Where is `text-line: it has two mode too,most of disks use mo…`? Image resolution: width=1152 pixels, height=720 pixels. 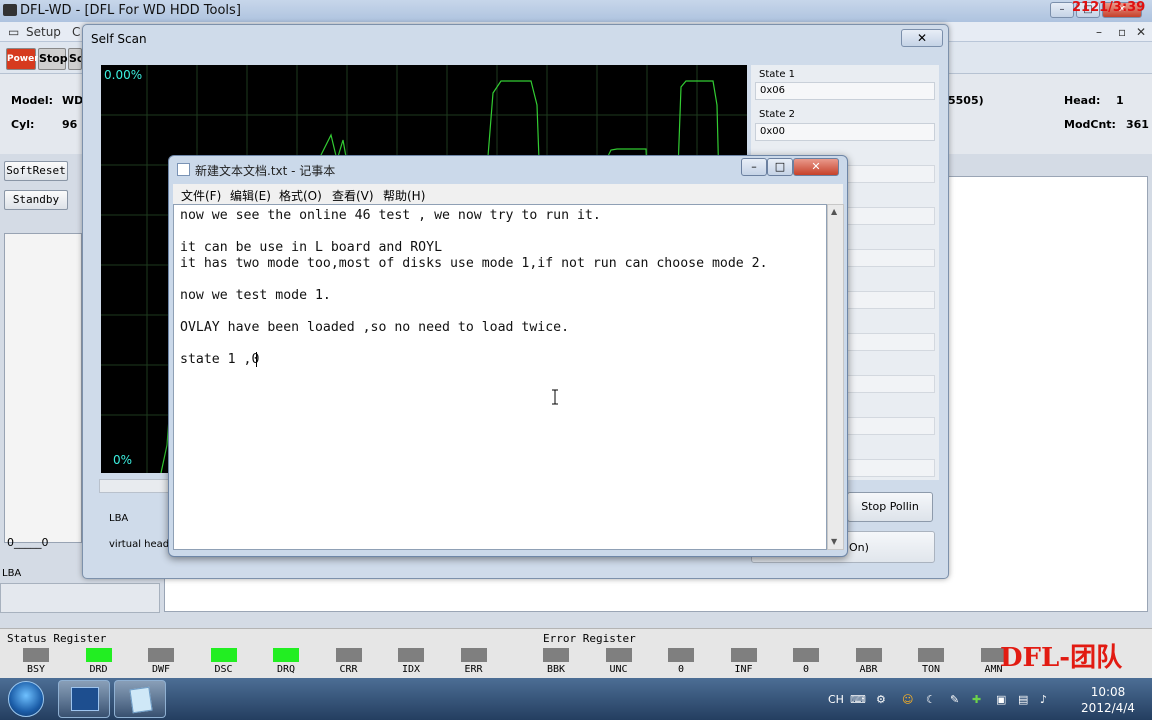
text-line: it has two mode too,most of disks use mo… is located at coordinates (474, 263).